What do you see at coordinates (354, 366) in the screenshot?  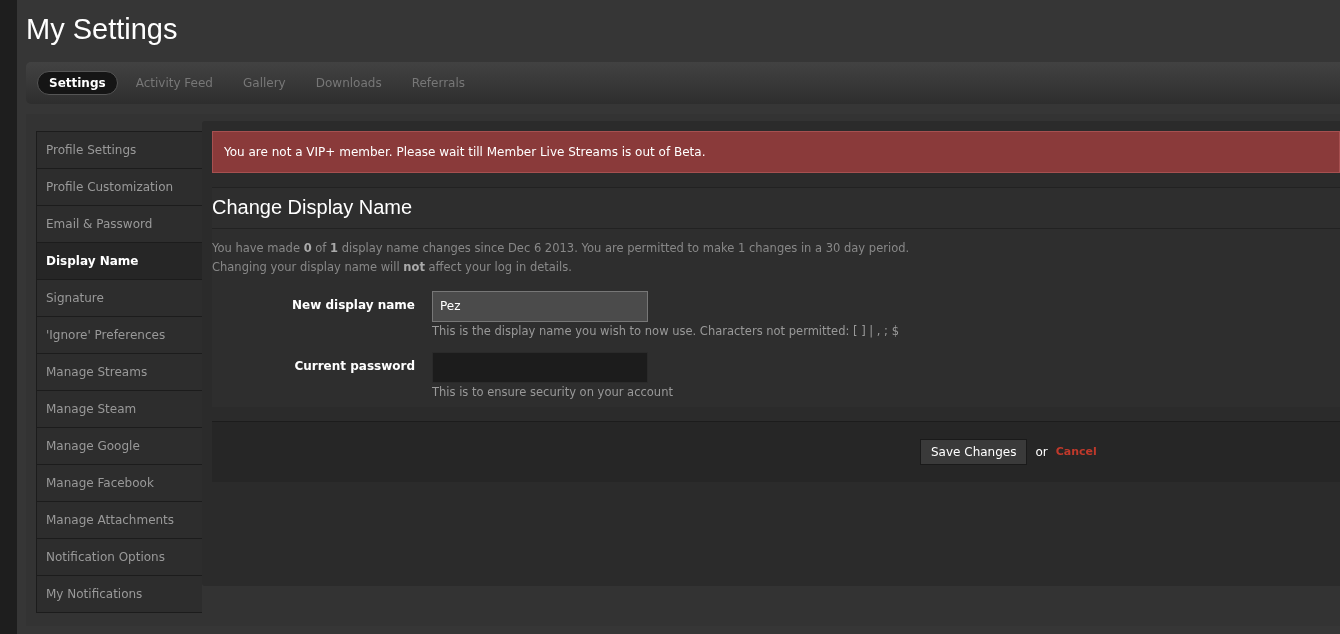 I see `field-label: Current password` at bounding box center [354, 366].